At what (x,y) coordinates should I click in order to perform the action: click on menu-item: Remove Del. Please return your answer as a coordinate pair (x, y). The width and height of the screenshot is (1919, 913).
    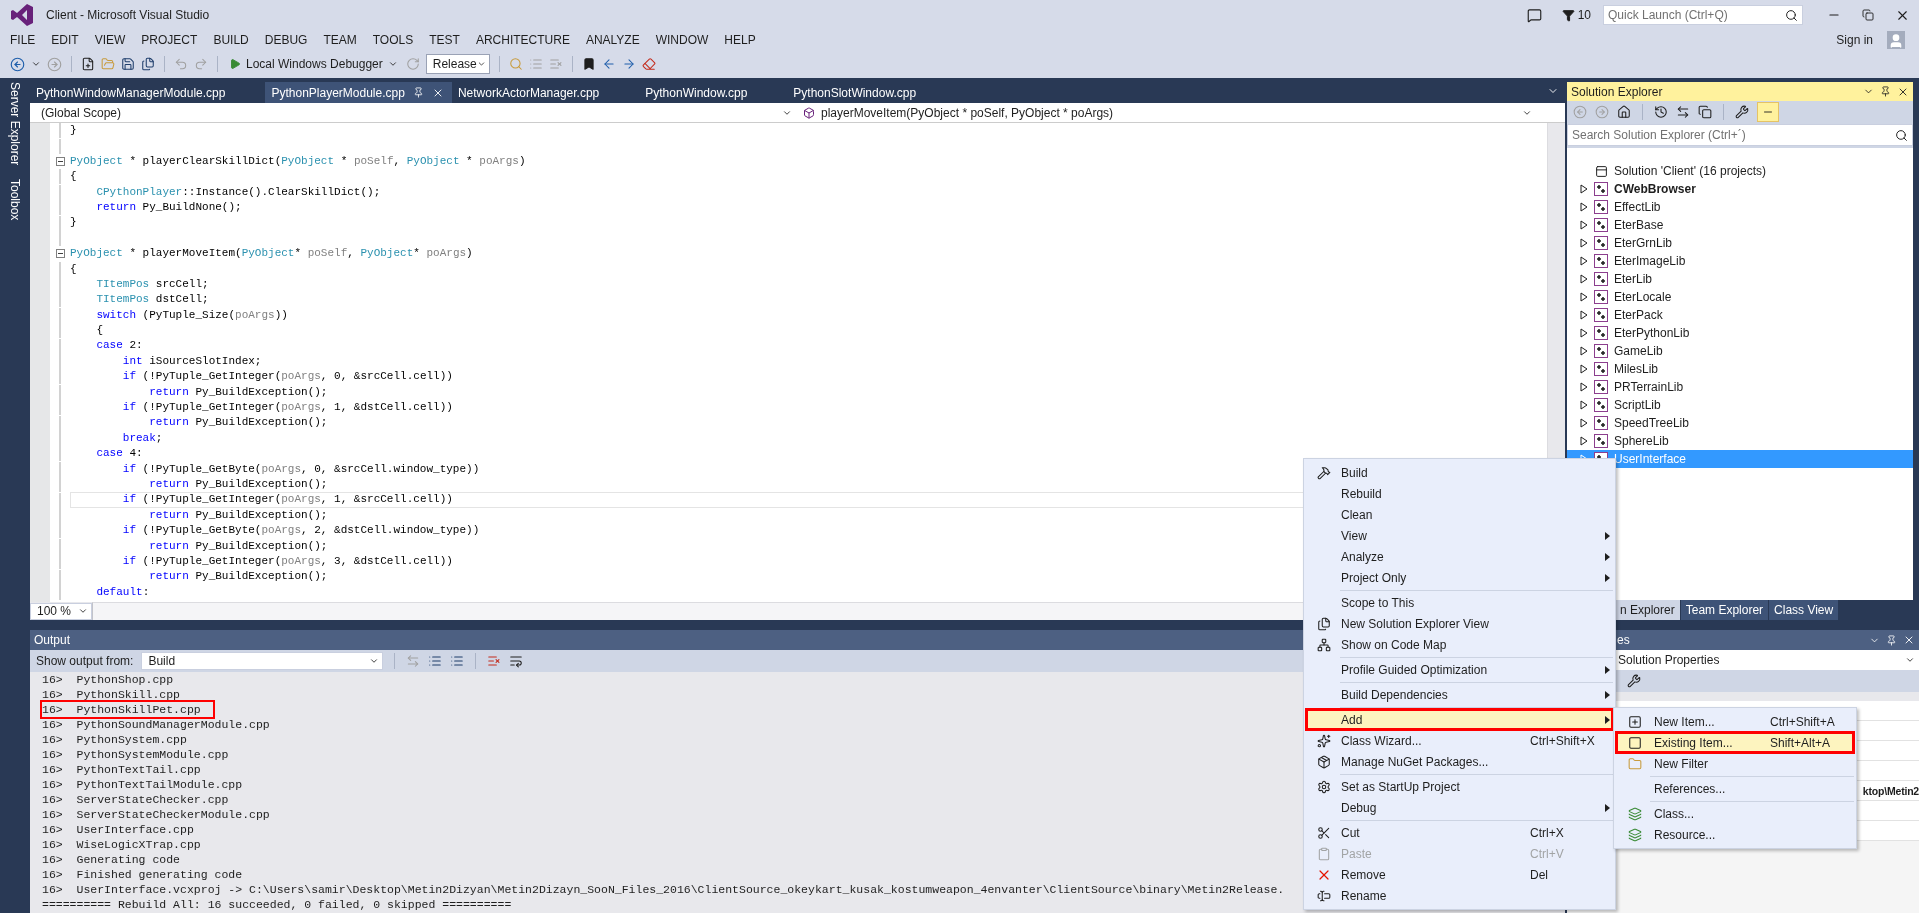
    Looking at the image, I should click on (1459, 874).